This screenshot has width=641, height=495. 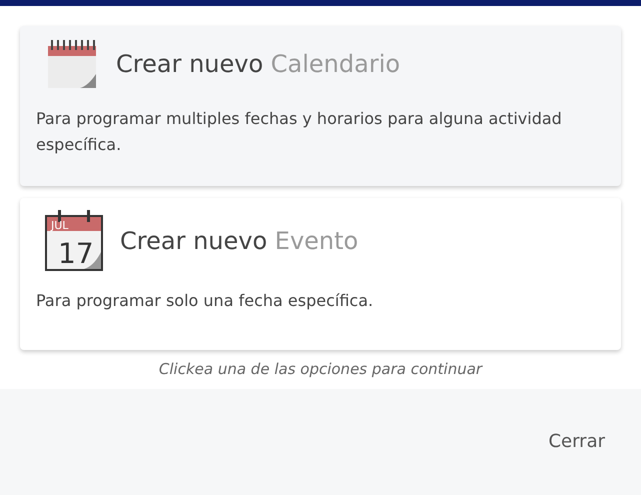 What do you see at coordinates (205, 301) in the screenshot?
I see `option-description: Para programar solo una fecha específica.` at bounding box center [205, 301].